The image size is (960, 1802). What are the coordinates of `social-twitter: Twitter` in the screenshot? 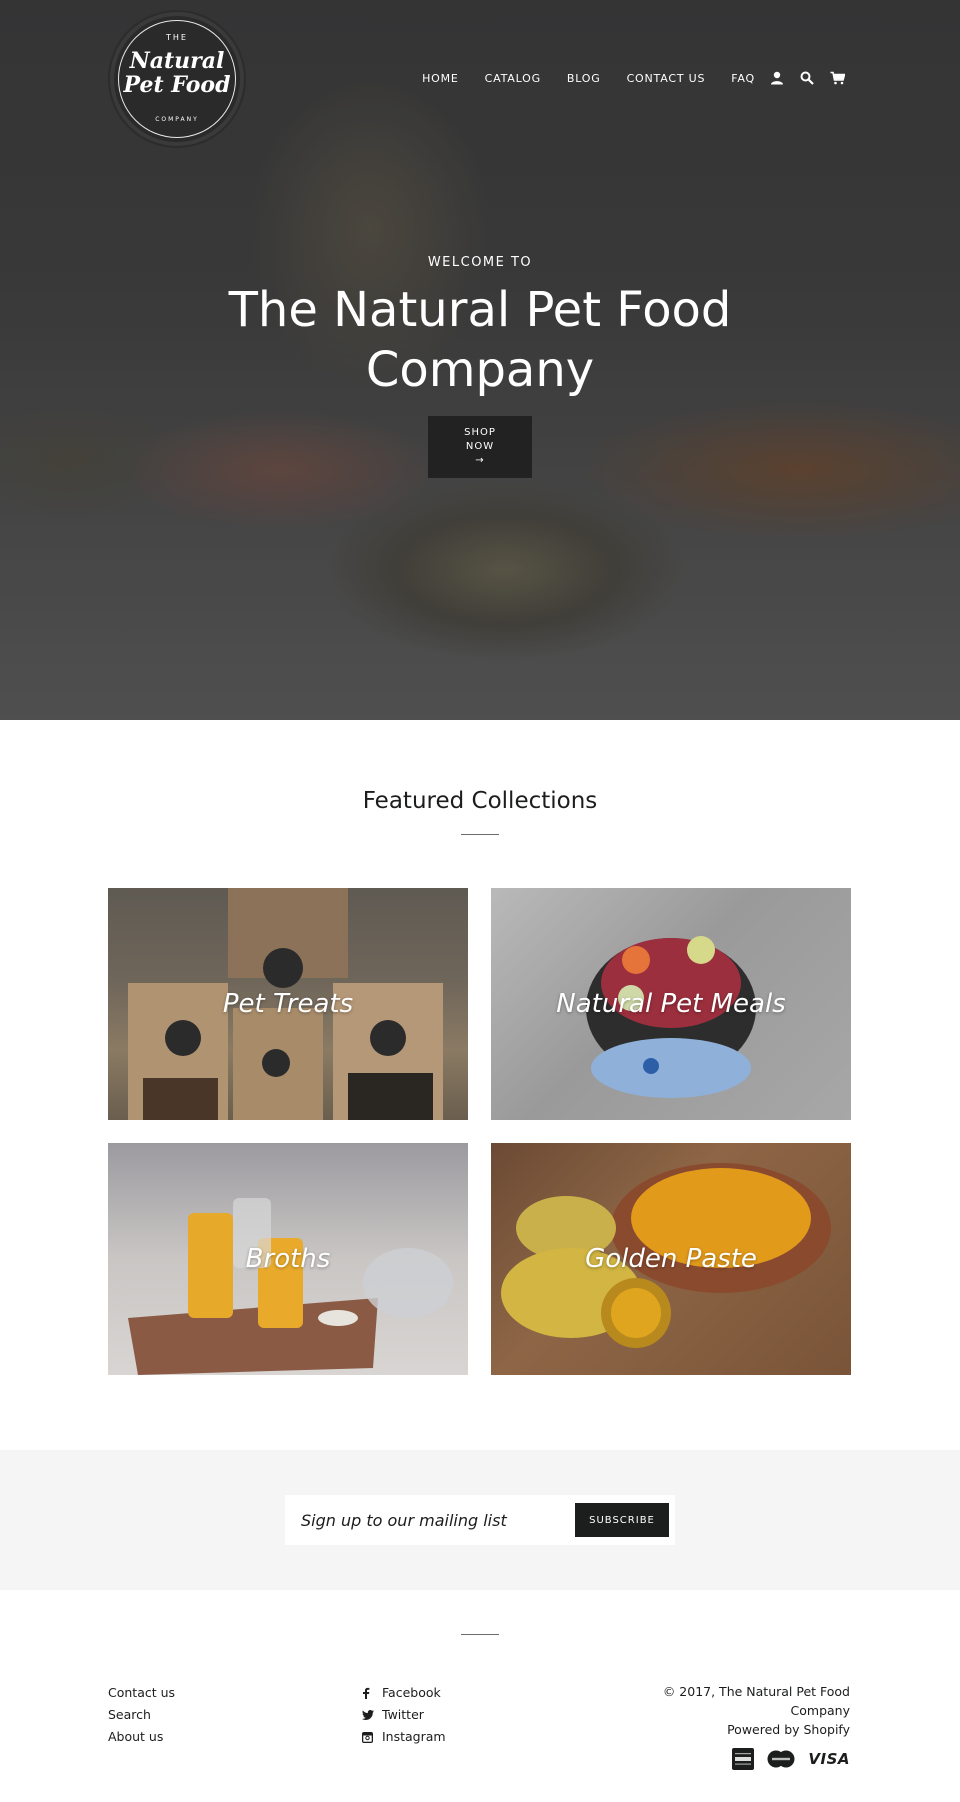 It's located at (404, 1715).